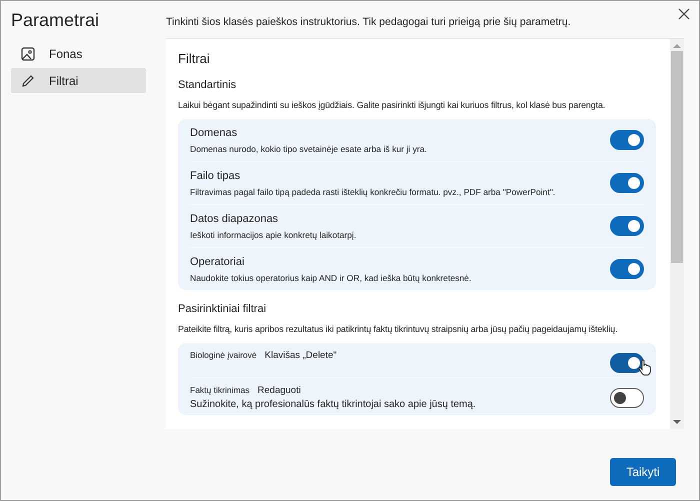  What do you see at coordinates (194, 59) in the screenshot?
I see `panel-title: Filtrai` at bounding box center [194, 59].